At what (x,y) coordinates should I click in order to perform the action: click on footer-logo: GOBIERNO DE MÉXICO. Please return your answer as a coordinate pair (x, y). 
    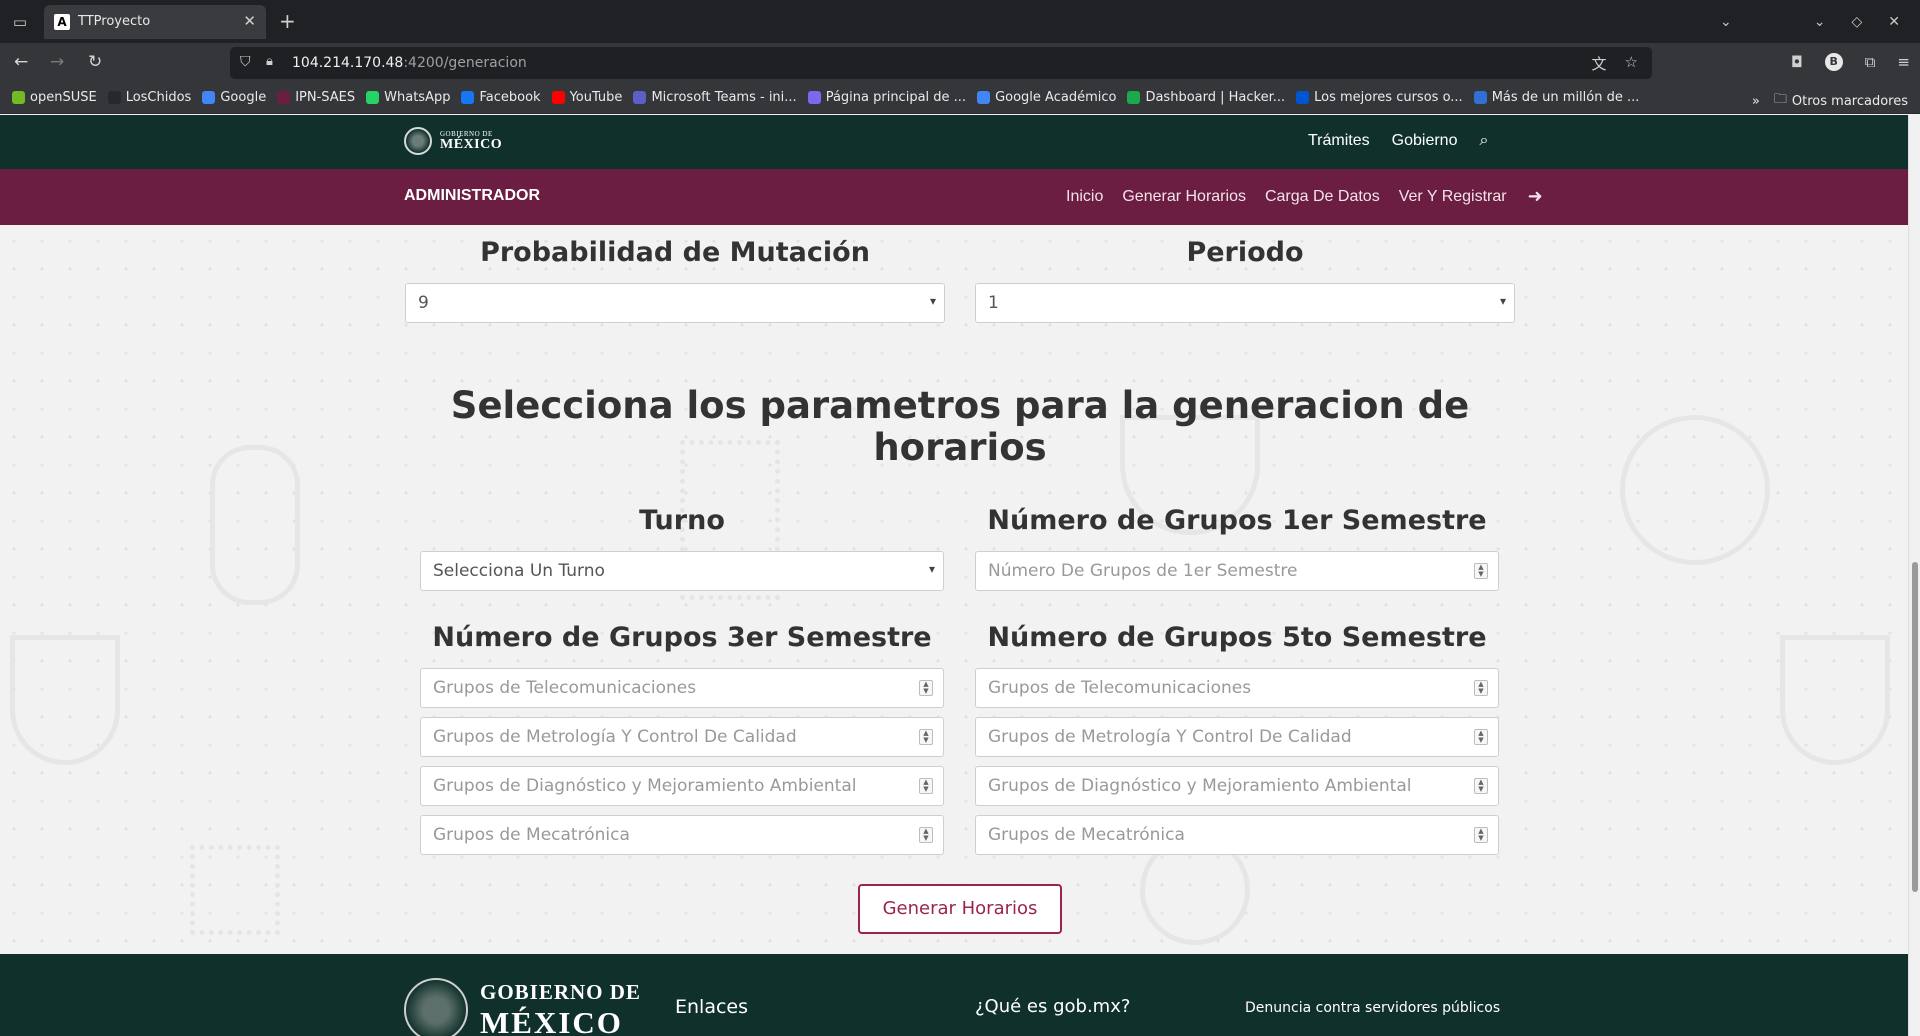
    Looking at the image, I should click on (522, 1007).